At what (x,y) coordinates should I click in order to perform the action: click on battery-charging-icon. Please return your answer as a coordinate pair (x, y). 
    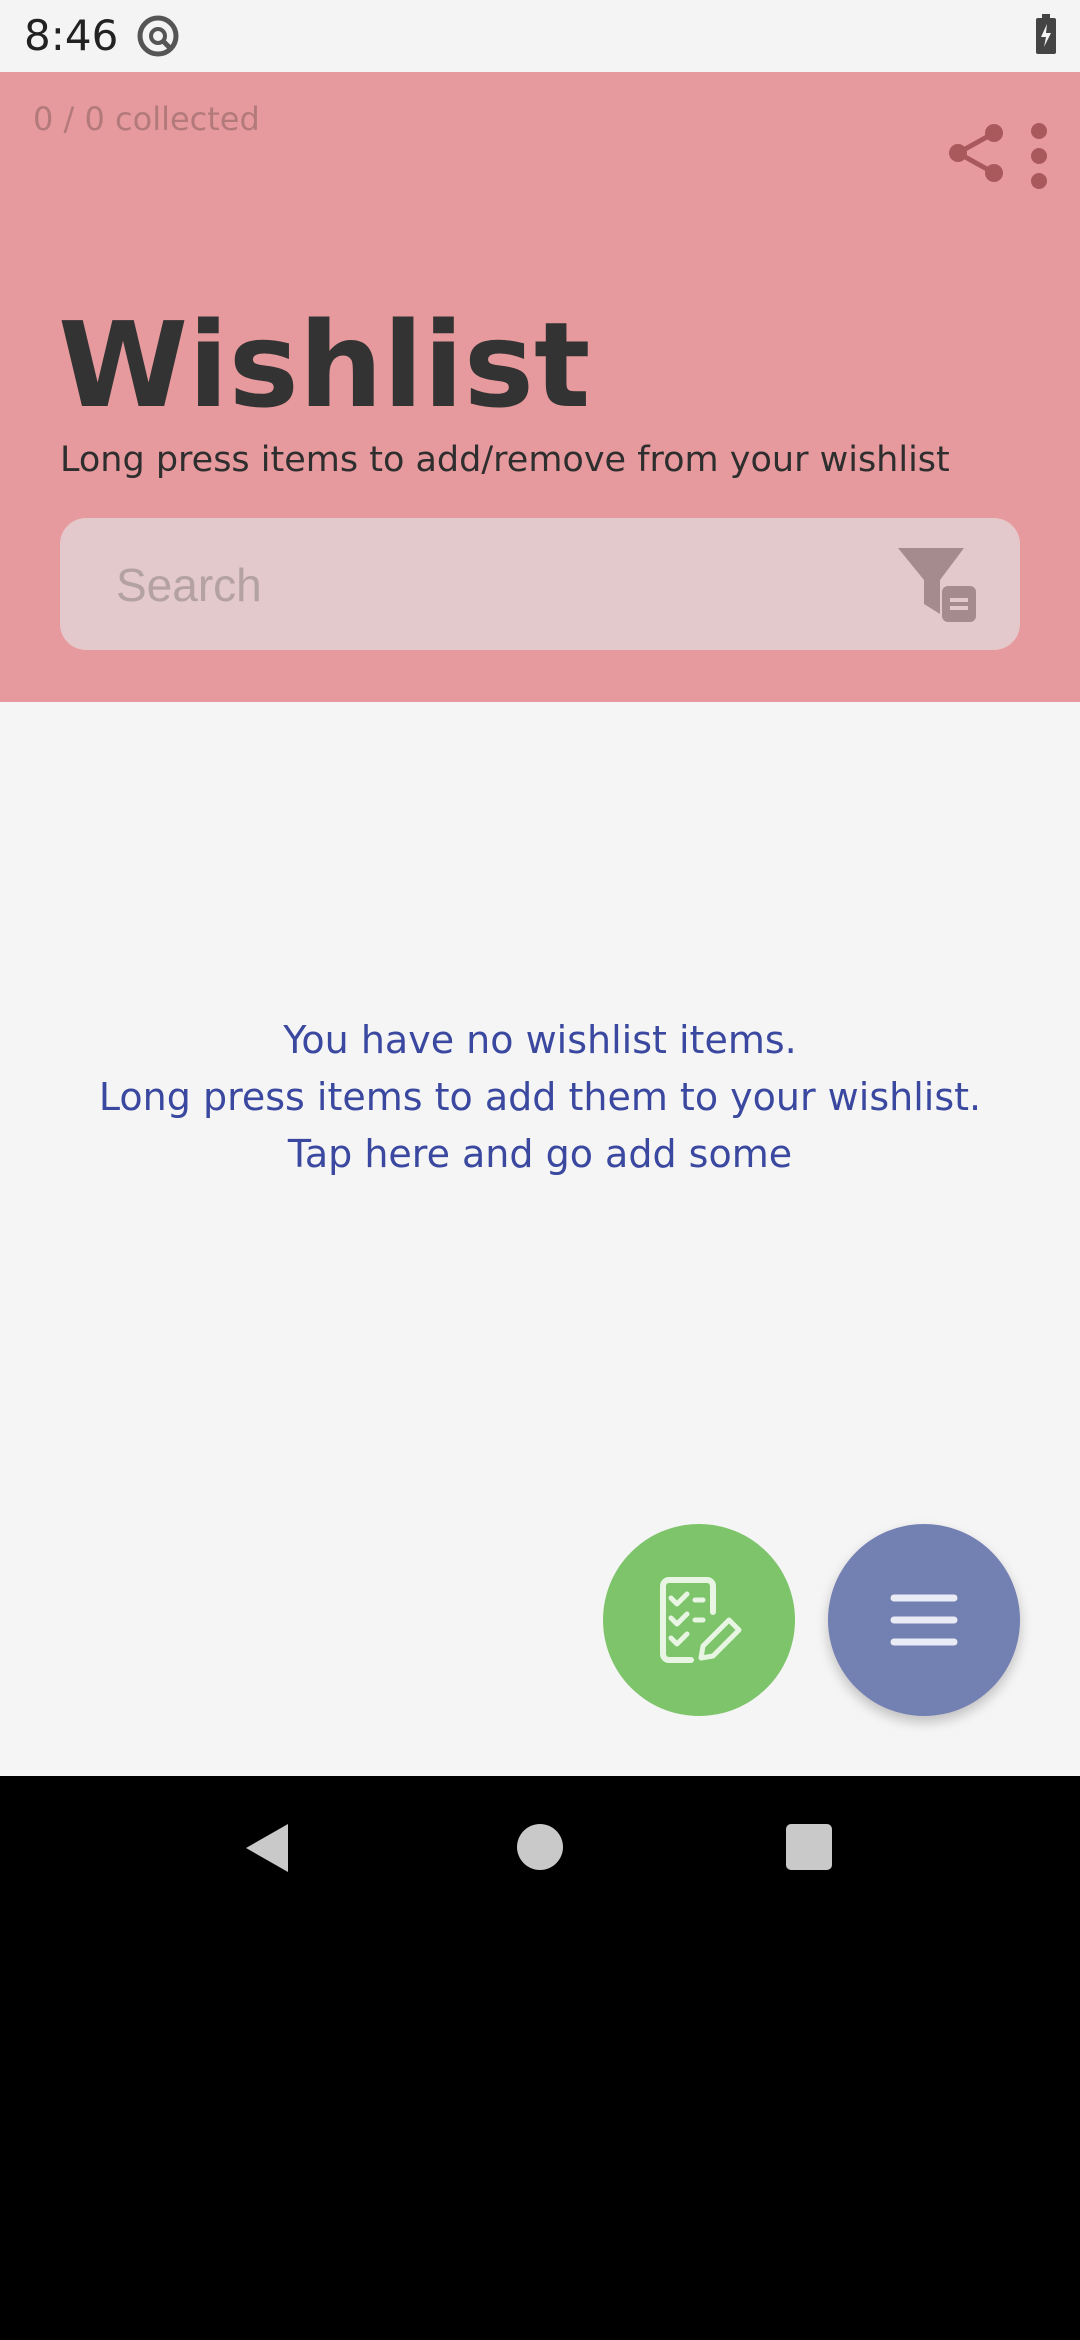
    Looking at the image, I should click on (1046, 34).